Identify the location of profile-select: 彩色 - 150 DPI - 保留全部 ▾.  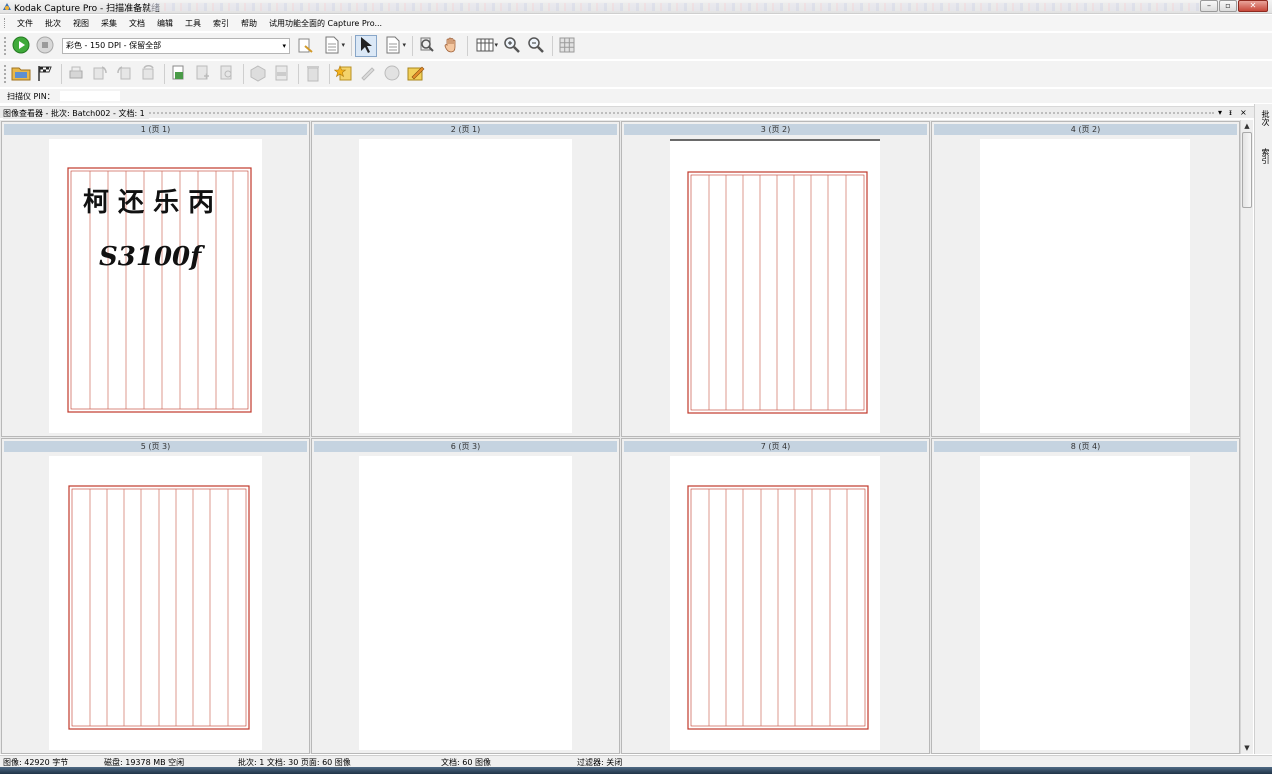
(176, 46).